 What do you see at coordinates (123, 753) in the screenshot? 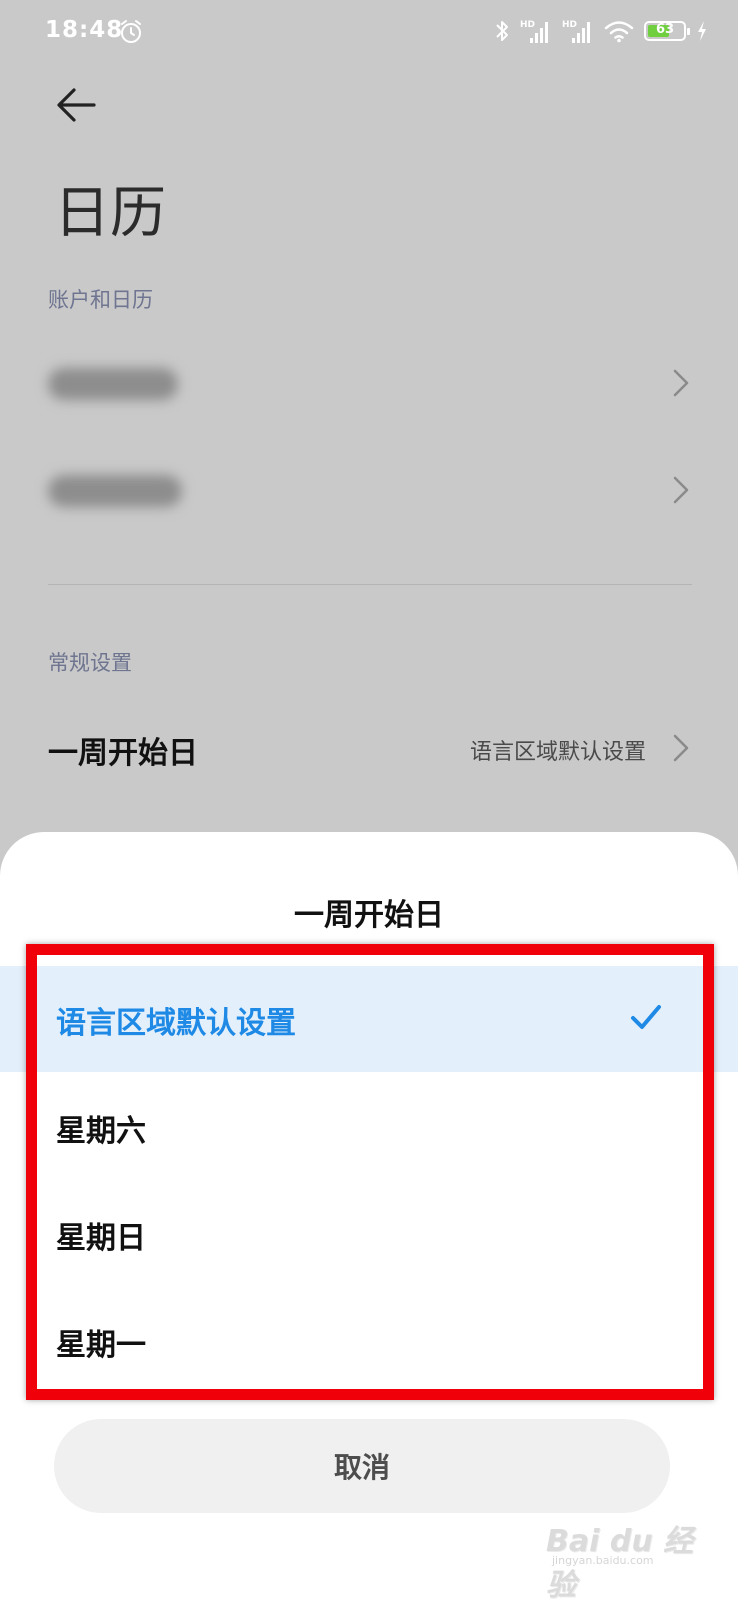
I see `week-start-title: 一周开始日` at bounding box center [123, 753].